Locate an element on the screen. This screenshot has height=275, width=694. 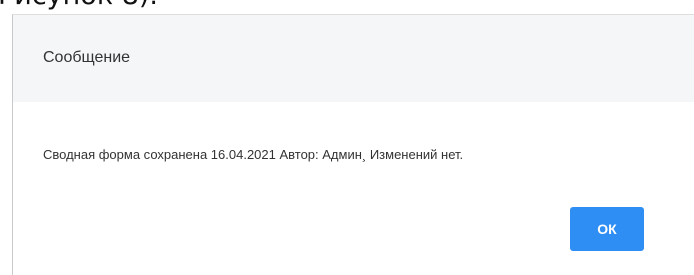
ok-button: ОК is located at coordinates (607, 229).